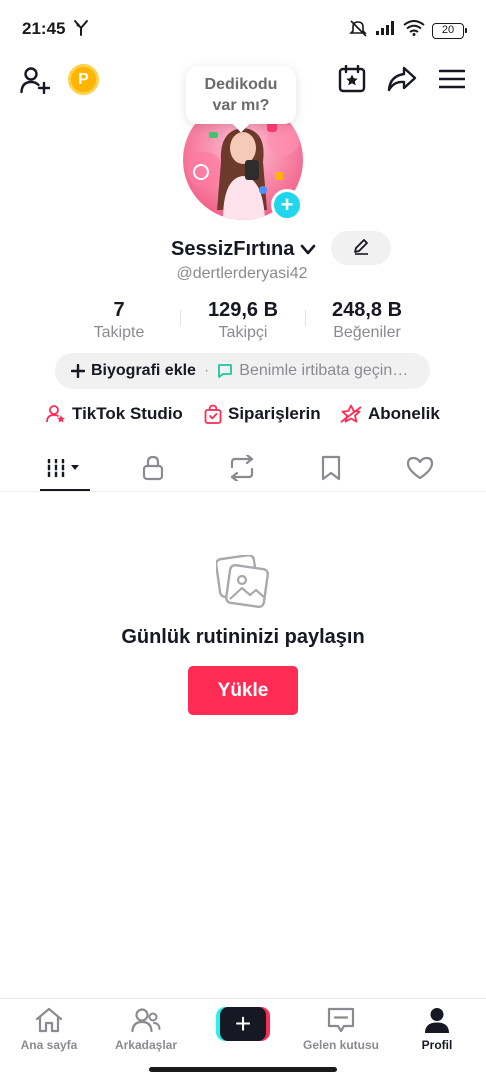 This screenshot has height=1080, width=486. What do you see at coordinates (83, 79) in the screenshot?
I see `coin-icon: P` at bounding box center [83, 79].